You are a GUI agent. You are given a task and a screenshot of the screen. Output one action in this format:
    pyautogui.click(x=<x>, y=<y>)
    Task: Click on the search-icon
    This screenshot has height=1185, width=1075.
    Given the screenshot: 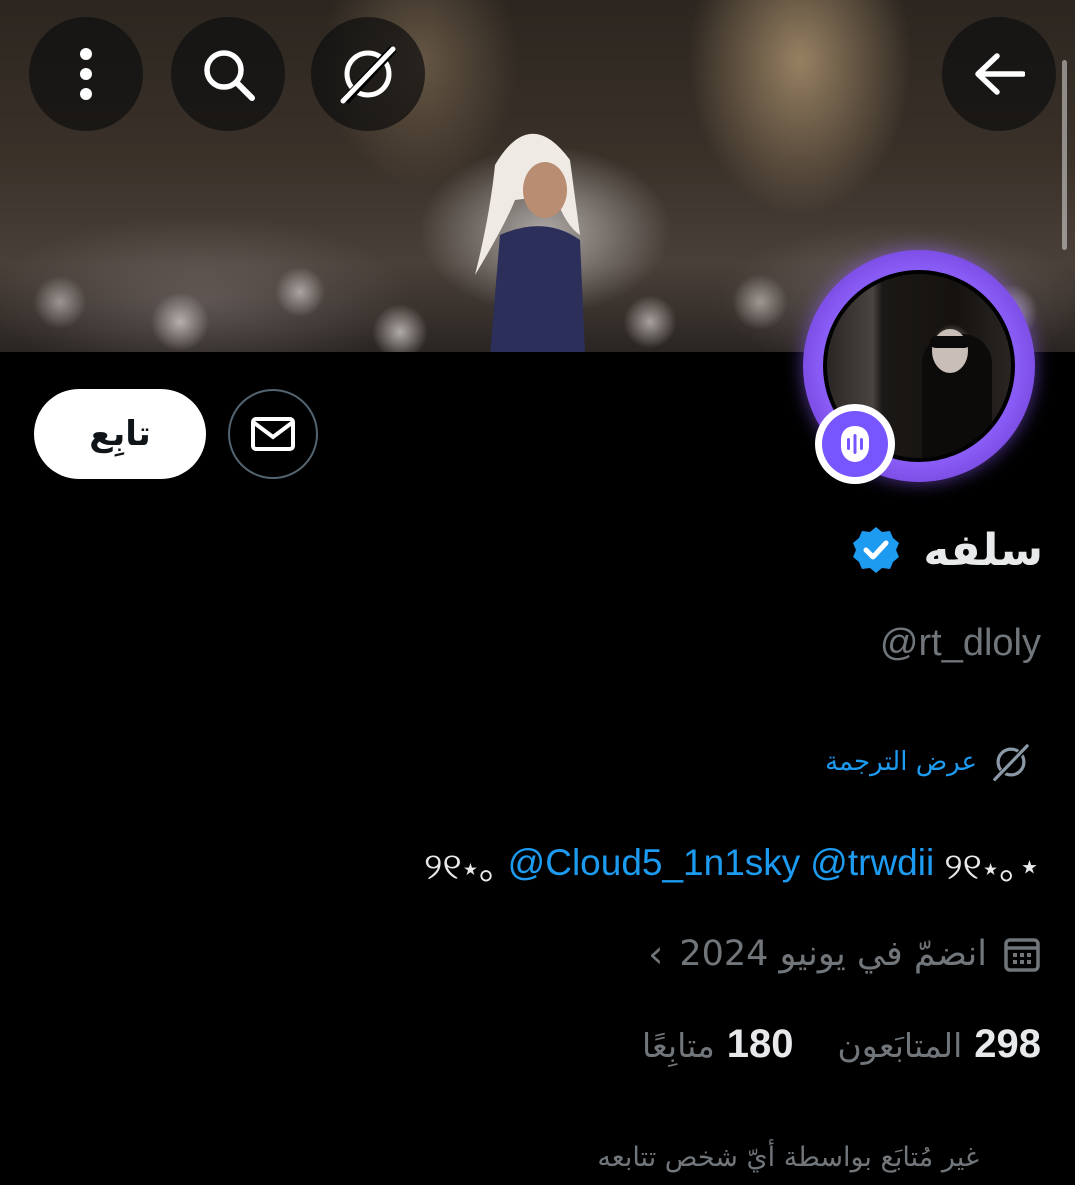 What is the action you would take?
    pyautogui.click(x=229, y=75)
    